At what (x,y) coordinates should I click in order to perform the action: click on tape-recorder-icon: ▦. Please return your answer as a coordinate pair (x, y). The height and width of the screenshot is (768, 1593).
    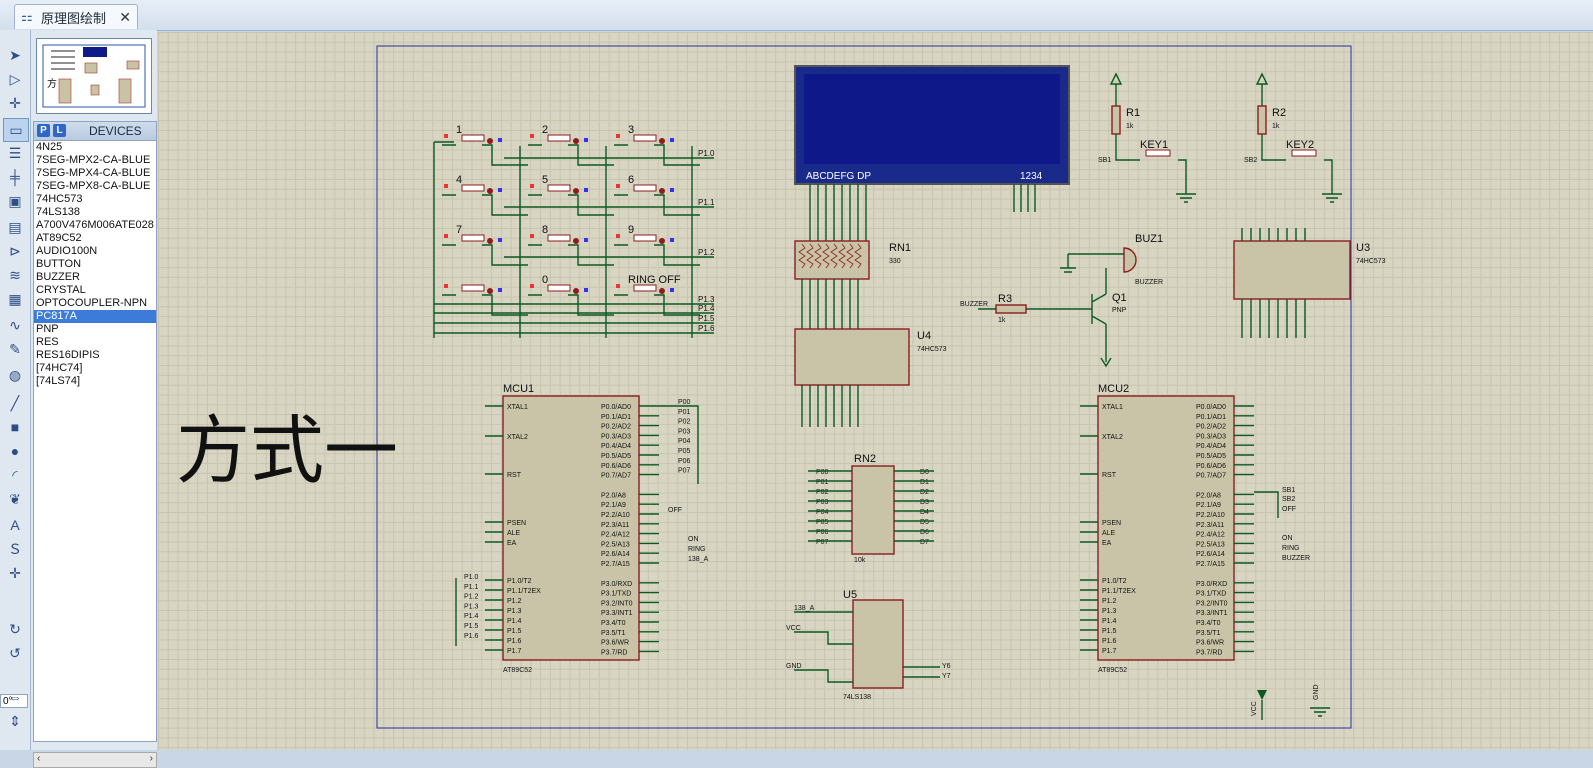
    Looking at the image, I should click on (15, 299).